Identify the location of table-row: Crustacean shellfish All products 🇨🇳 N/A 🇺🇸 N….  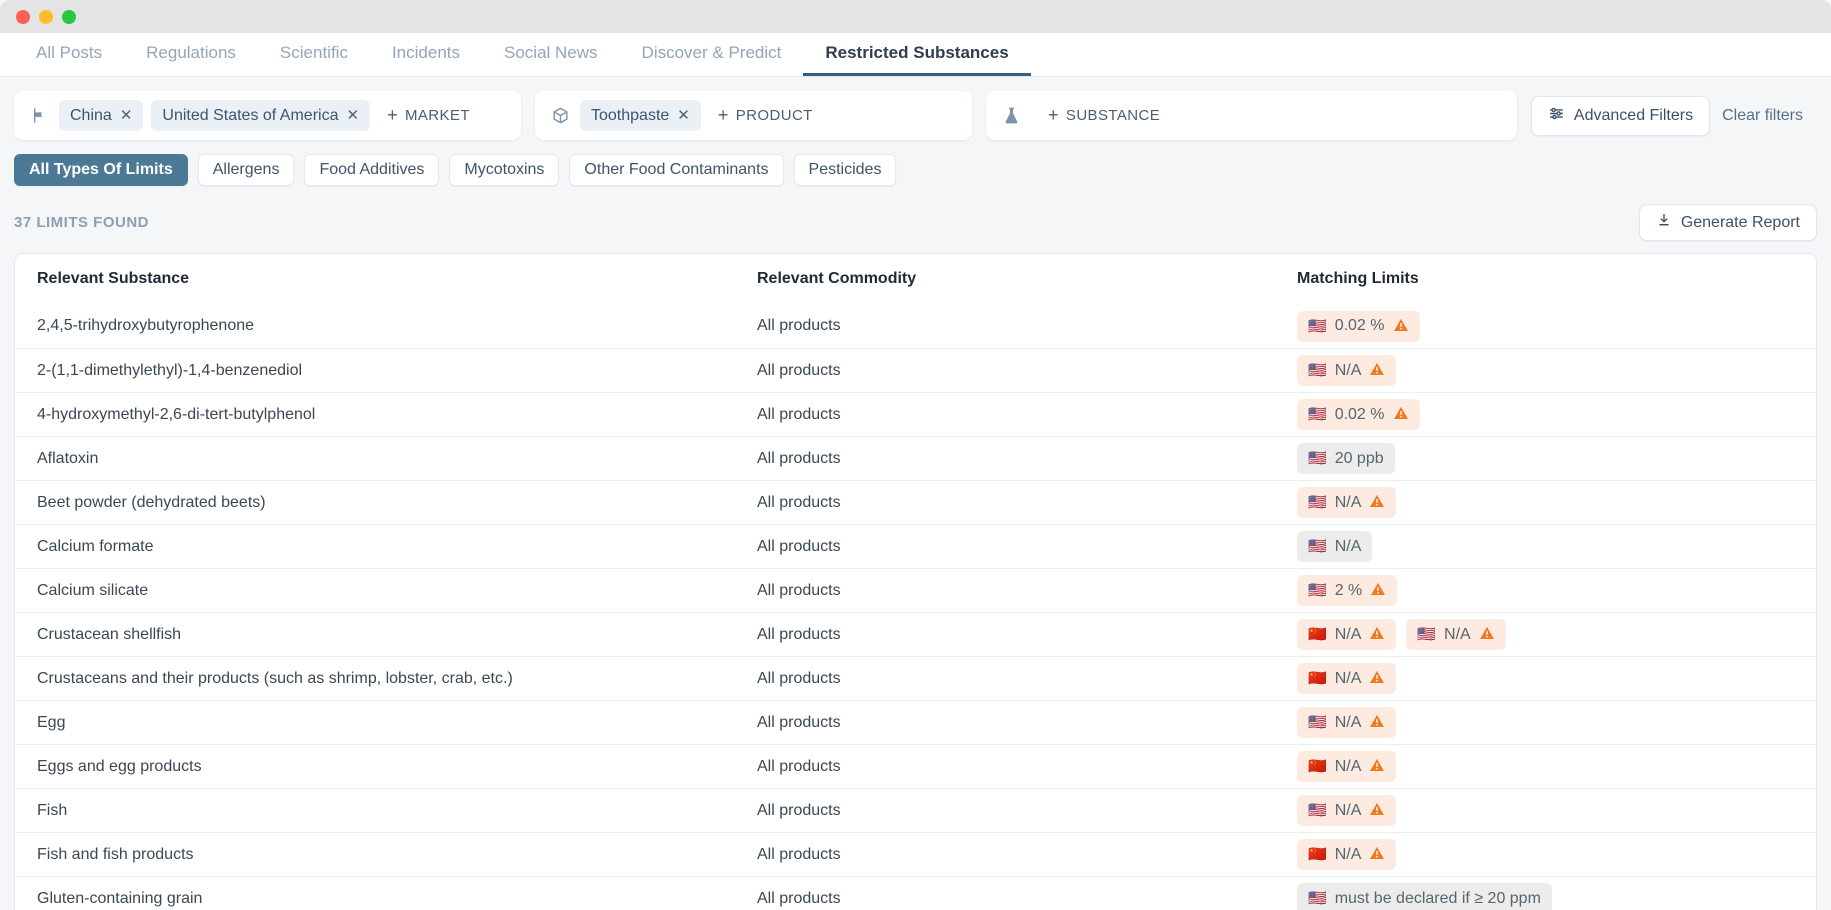
(915, 634).